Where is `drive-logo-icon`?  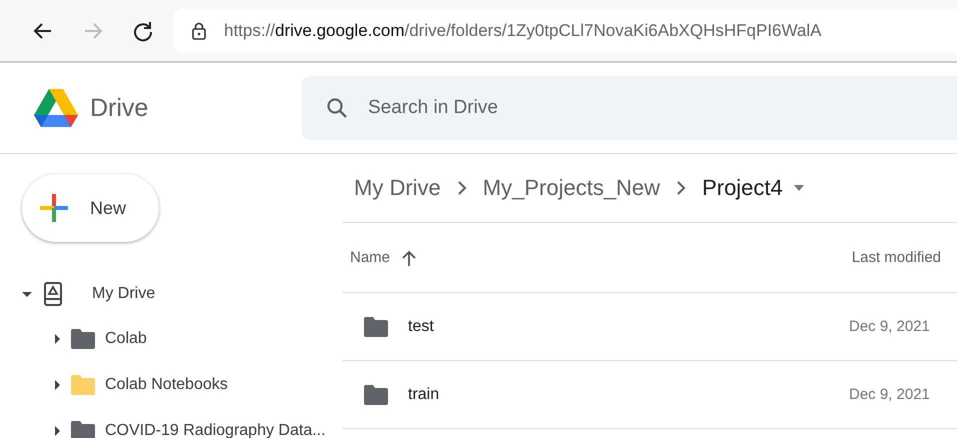 drive-logo-icon is located at coordinates (56, 108).